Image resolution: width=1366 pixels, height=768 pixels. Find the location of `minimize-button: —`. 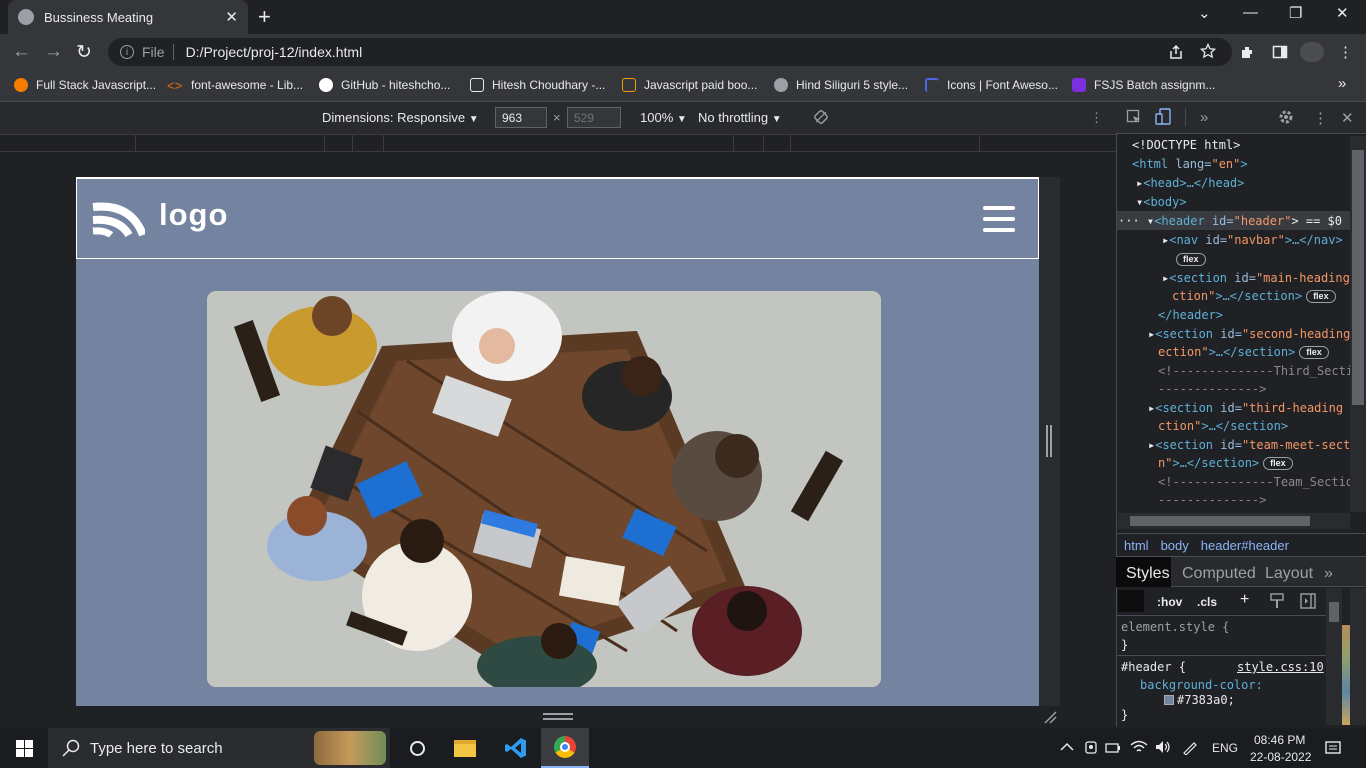

minimize-button: — is located at coordinates (1250, 12).